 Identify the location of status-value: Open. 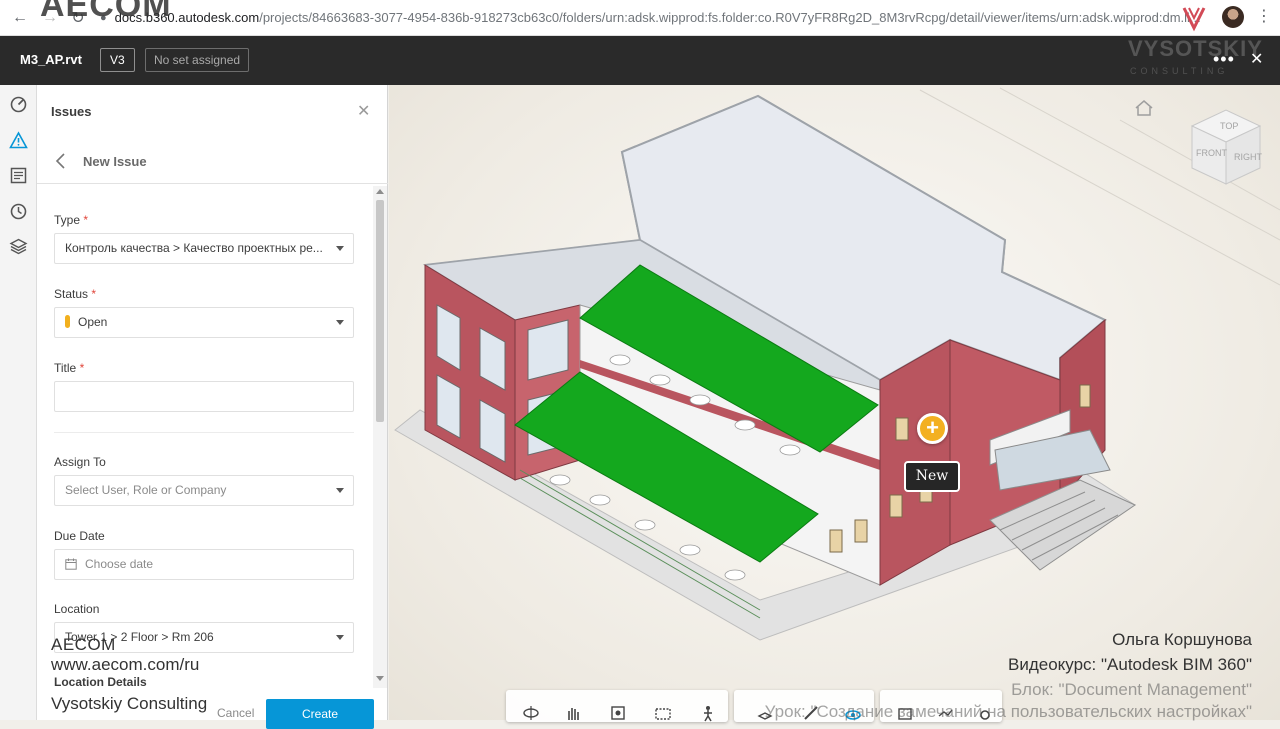
(93, 322).